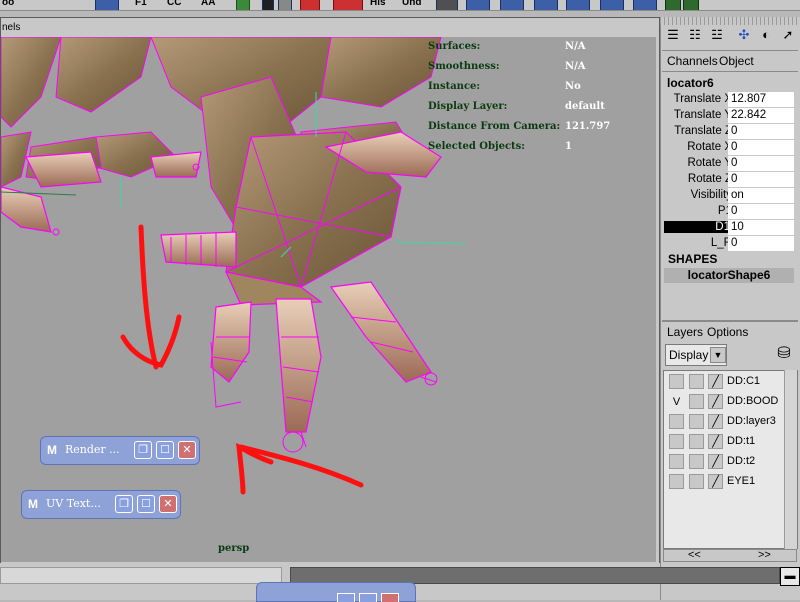  I want to click on layer-row: ╱ EYE1, so click(731, 482).